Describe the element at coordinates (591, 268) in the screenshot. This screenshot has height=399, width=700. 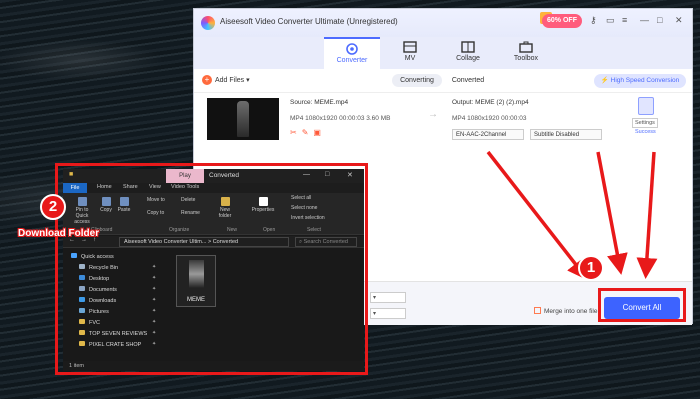
I see `step-badge-1: 1` at that location.